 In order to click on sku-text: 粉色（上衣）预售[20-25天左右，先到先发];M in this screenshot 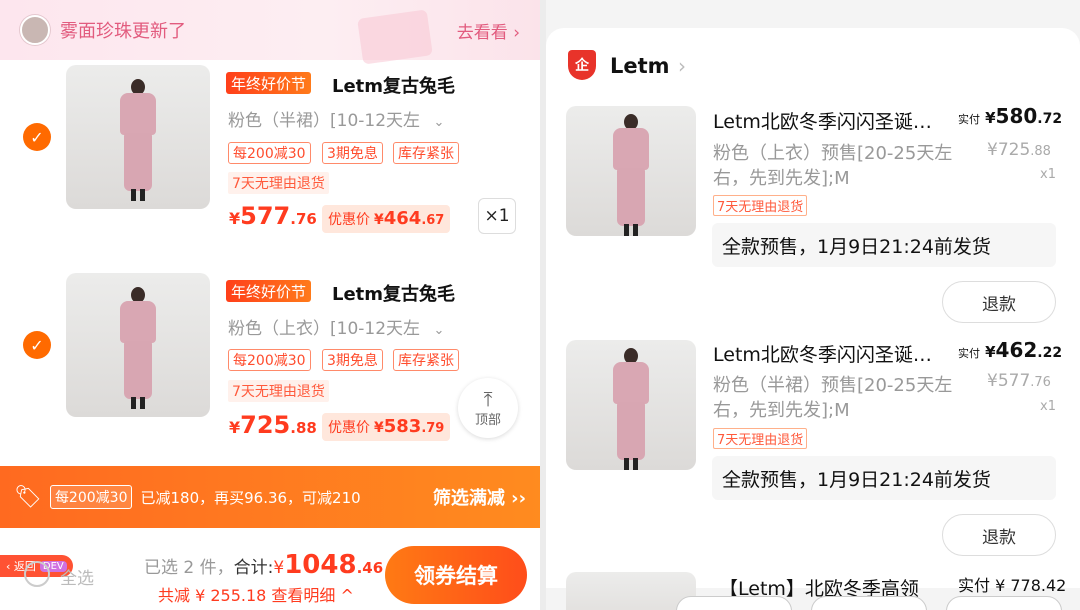, I will do `click(833, 166)`.